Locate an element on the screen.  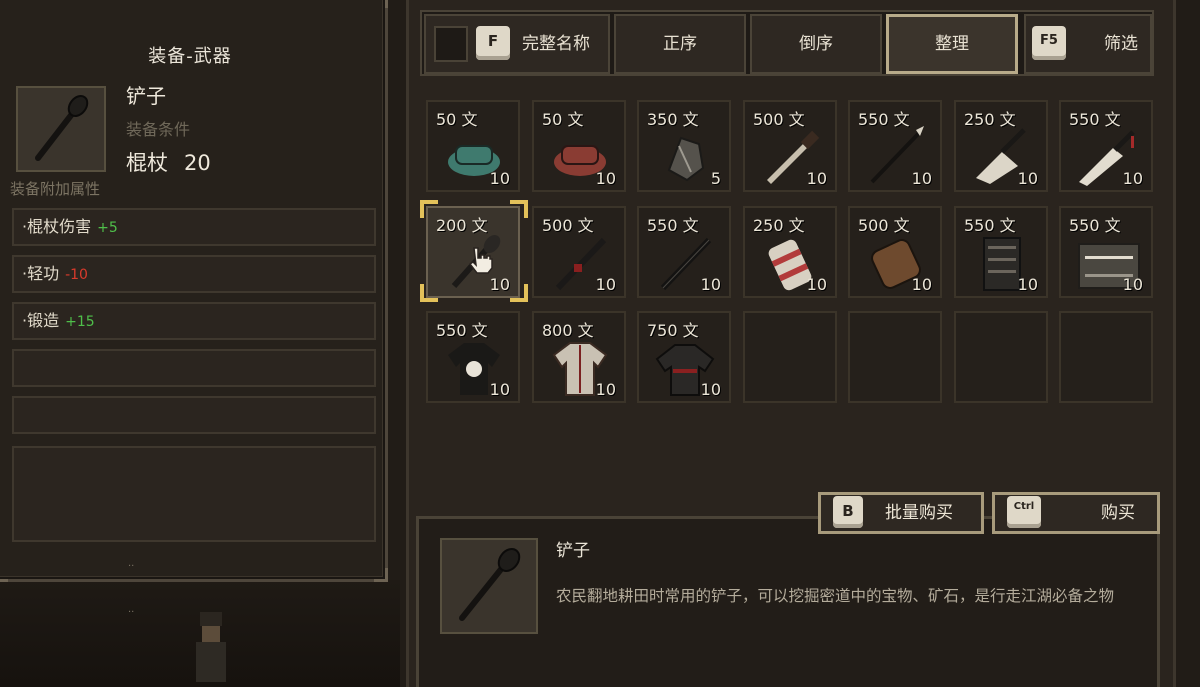
attr-label: ·锻造 is located at coordinates (41, 320).